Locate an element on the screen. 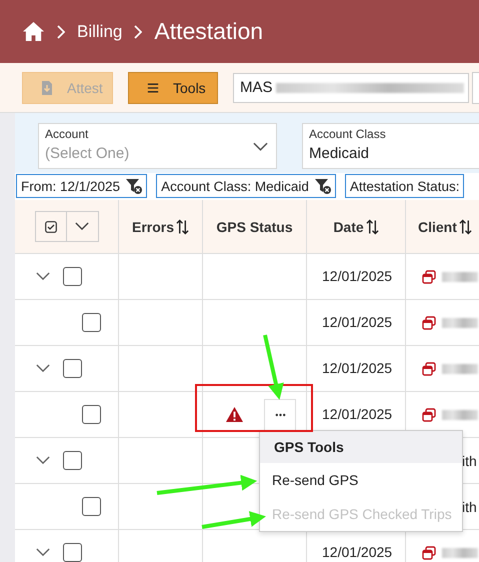  column-header: GPS Status is located at coordinates (254, 227).